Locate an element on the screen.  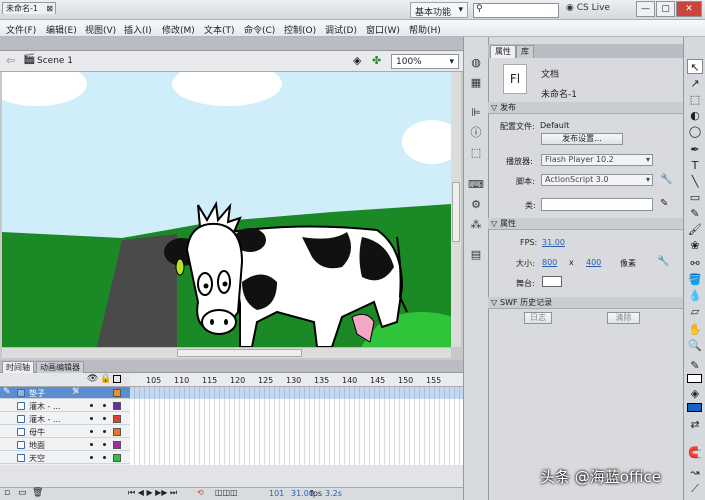
code-snippets-icon: ⌨ is located at coordinates (476, 185).